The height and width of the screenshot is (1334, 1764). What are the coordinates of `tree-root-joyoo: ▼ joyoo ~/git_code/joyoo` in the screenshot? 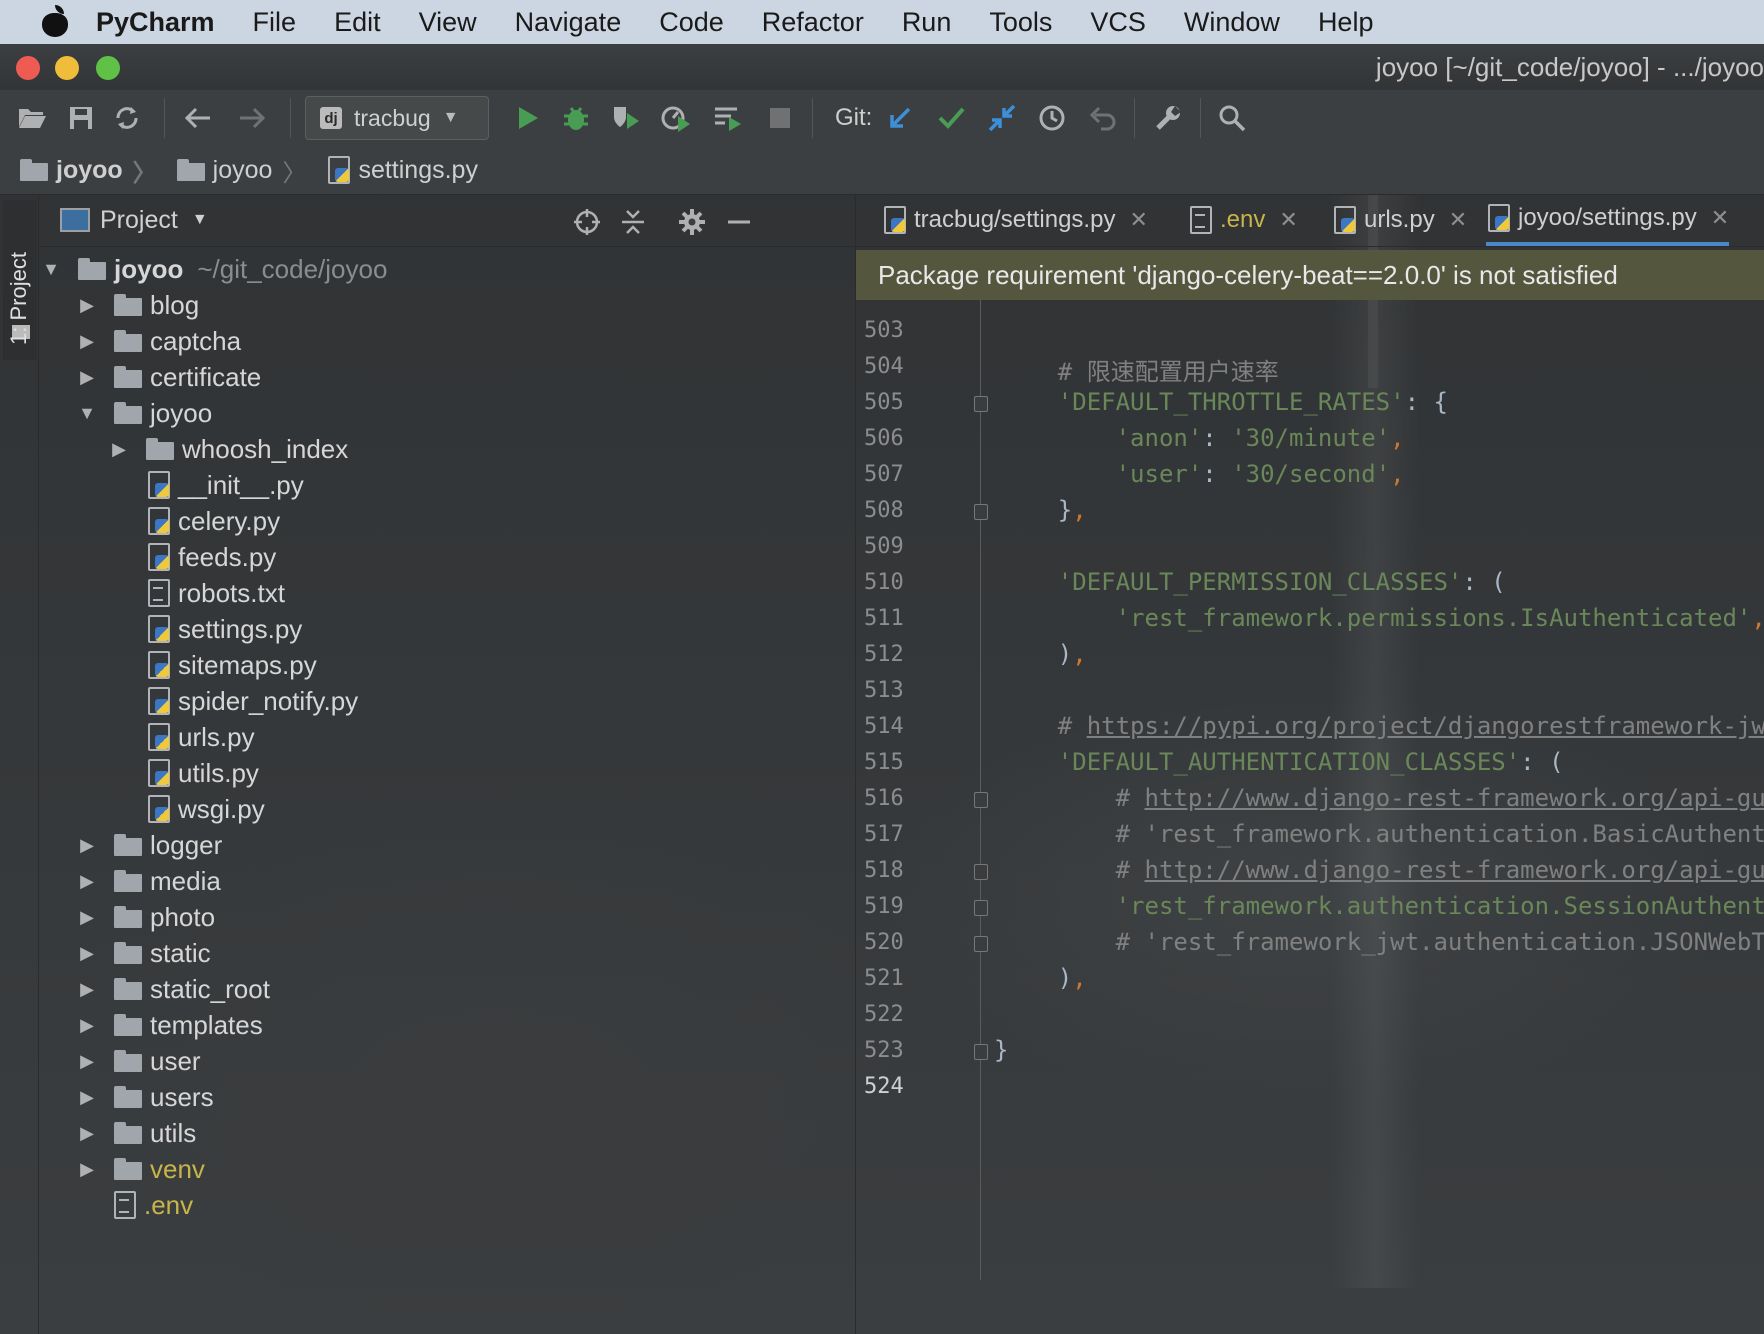 It's located at (213, 269).